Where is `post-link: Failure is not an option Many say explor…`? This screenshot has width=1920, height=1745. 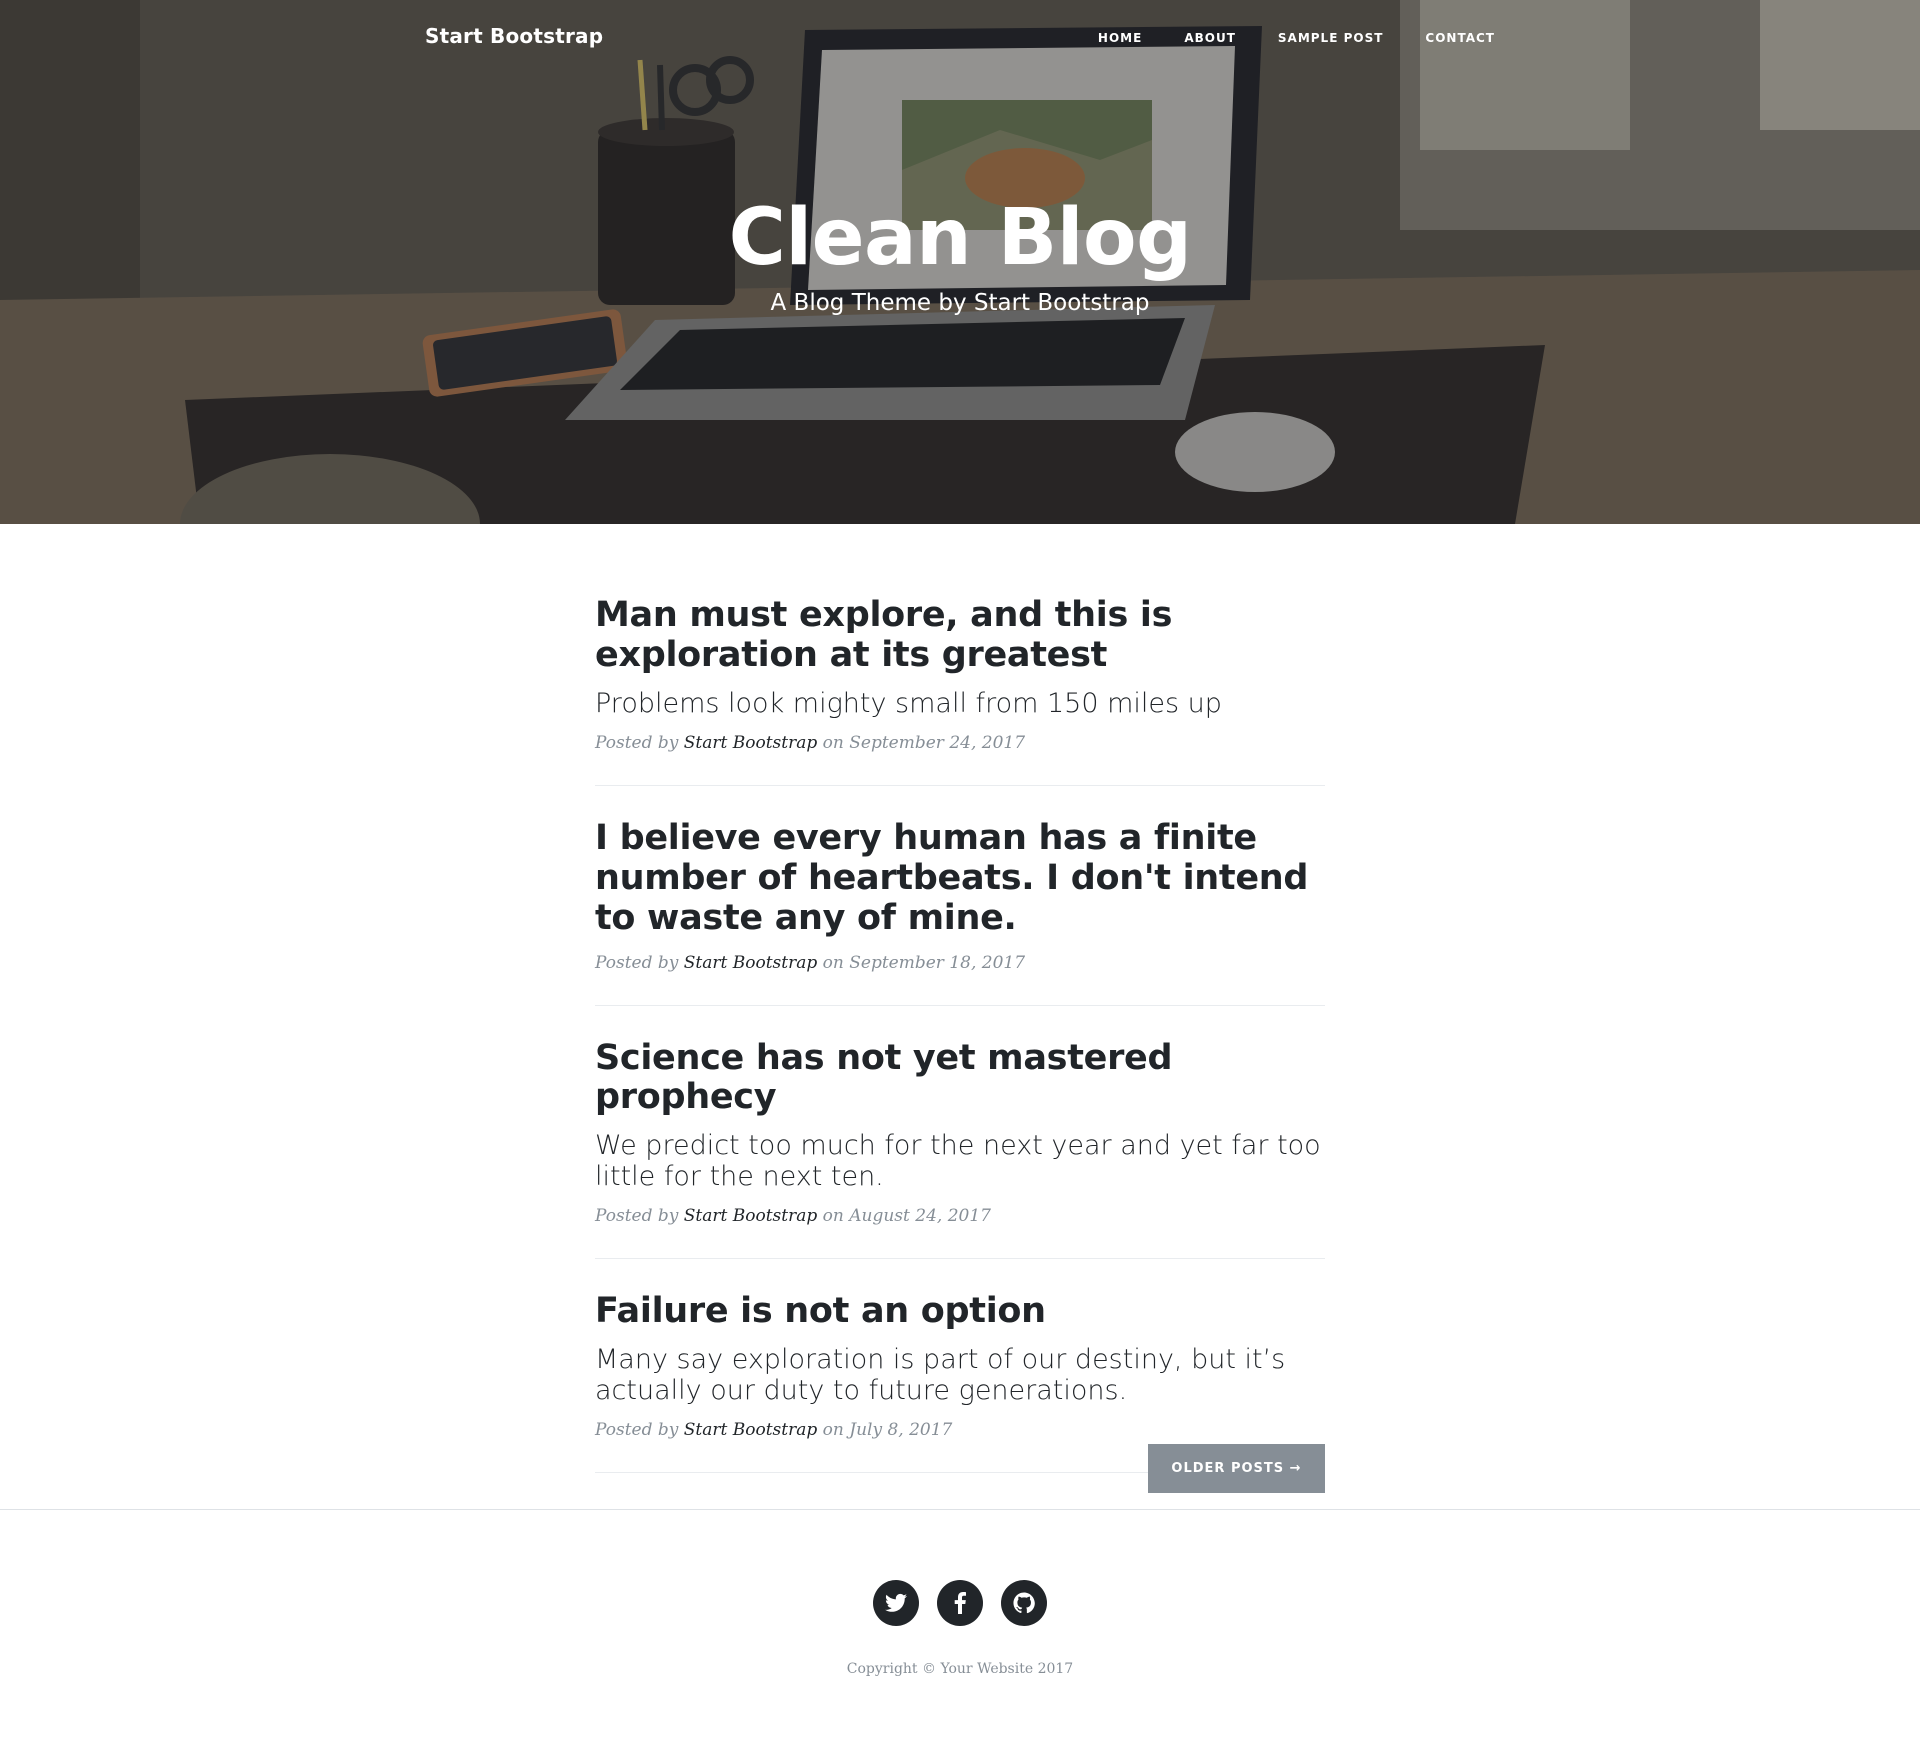 post-link: Failure is not an option Many say explor… is located at coordinates (960, 1348).